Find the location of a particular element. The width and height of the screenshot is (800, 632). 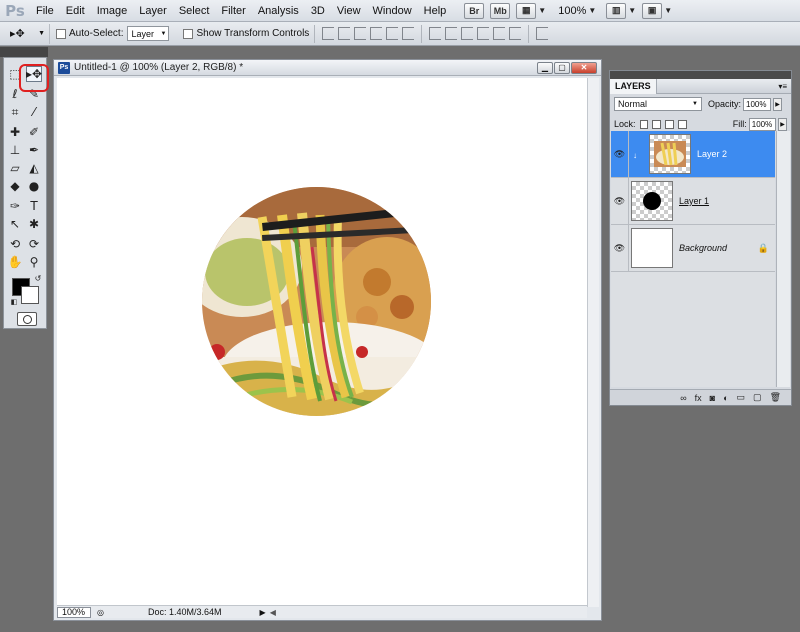

lock-position-icon is located at coordinates (669, 124).